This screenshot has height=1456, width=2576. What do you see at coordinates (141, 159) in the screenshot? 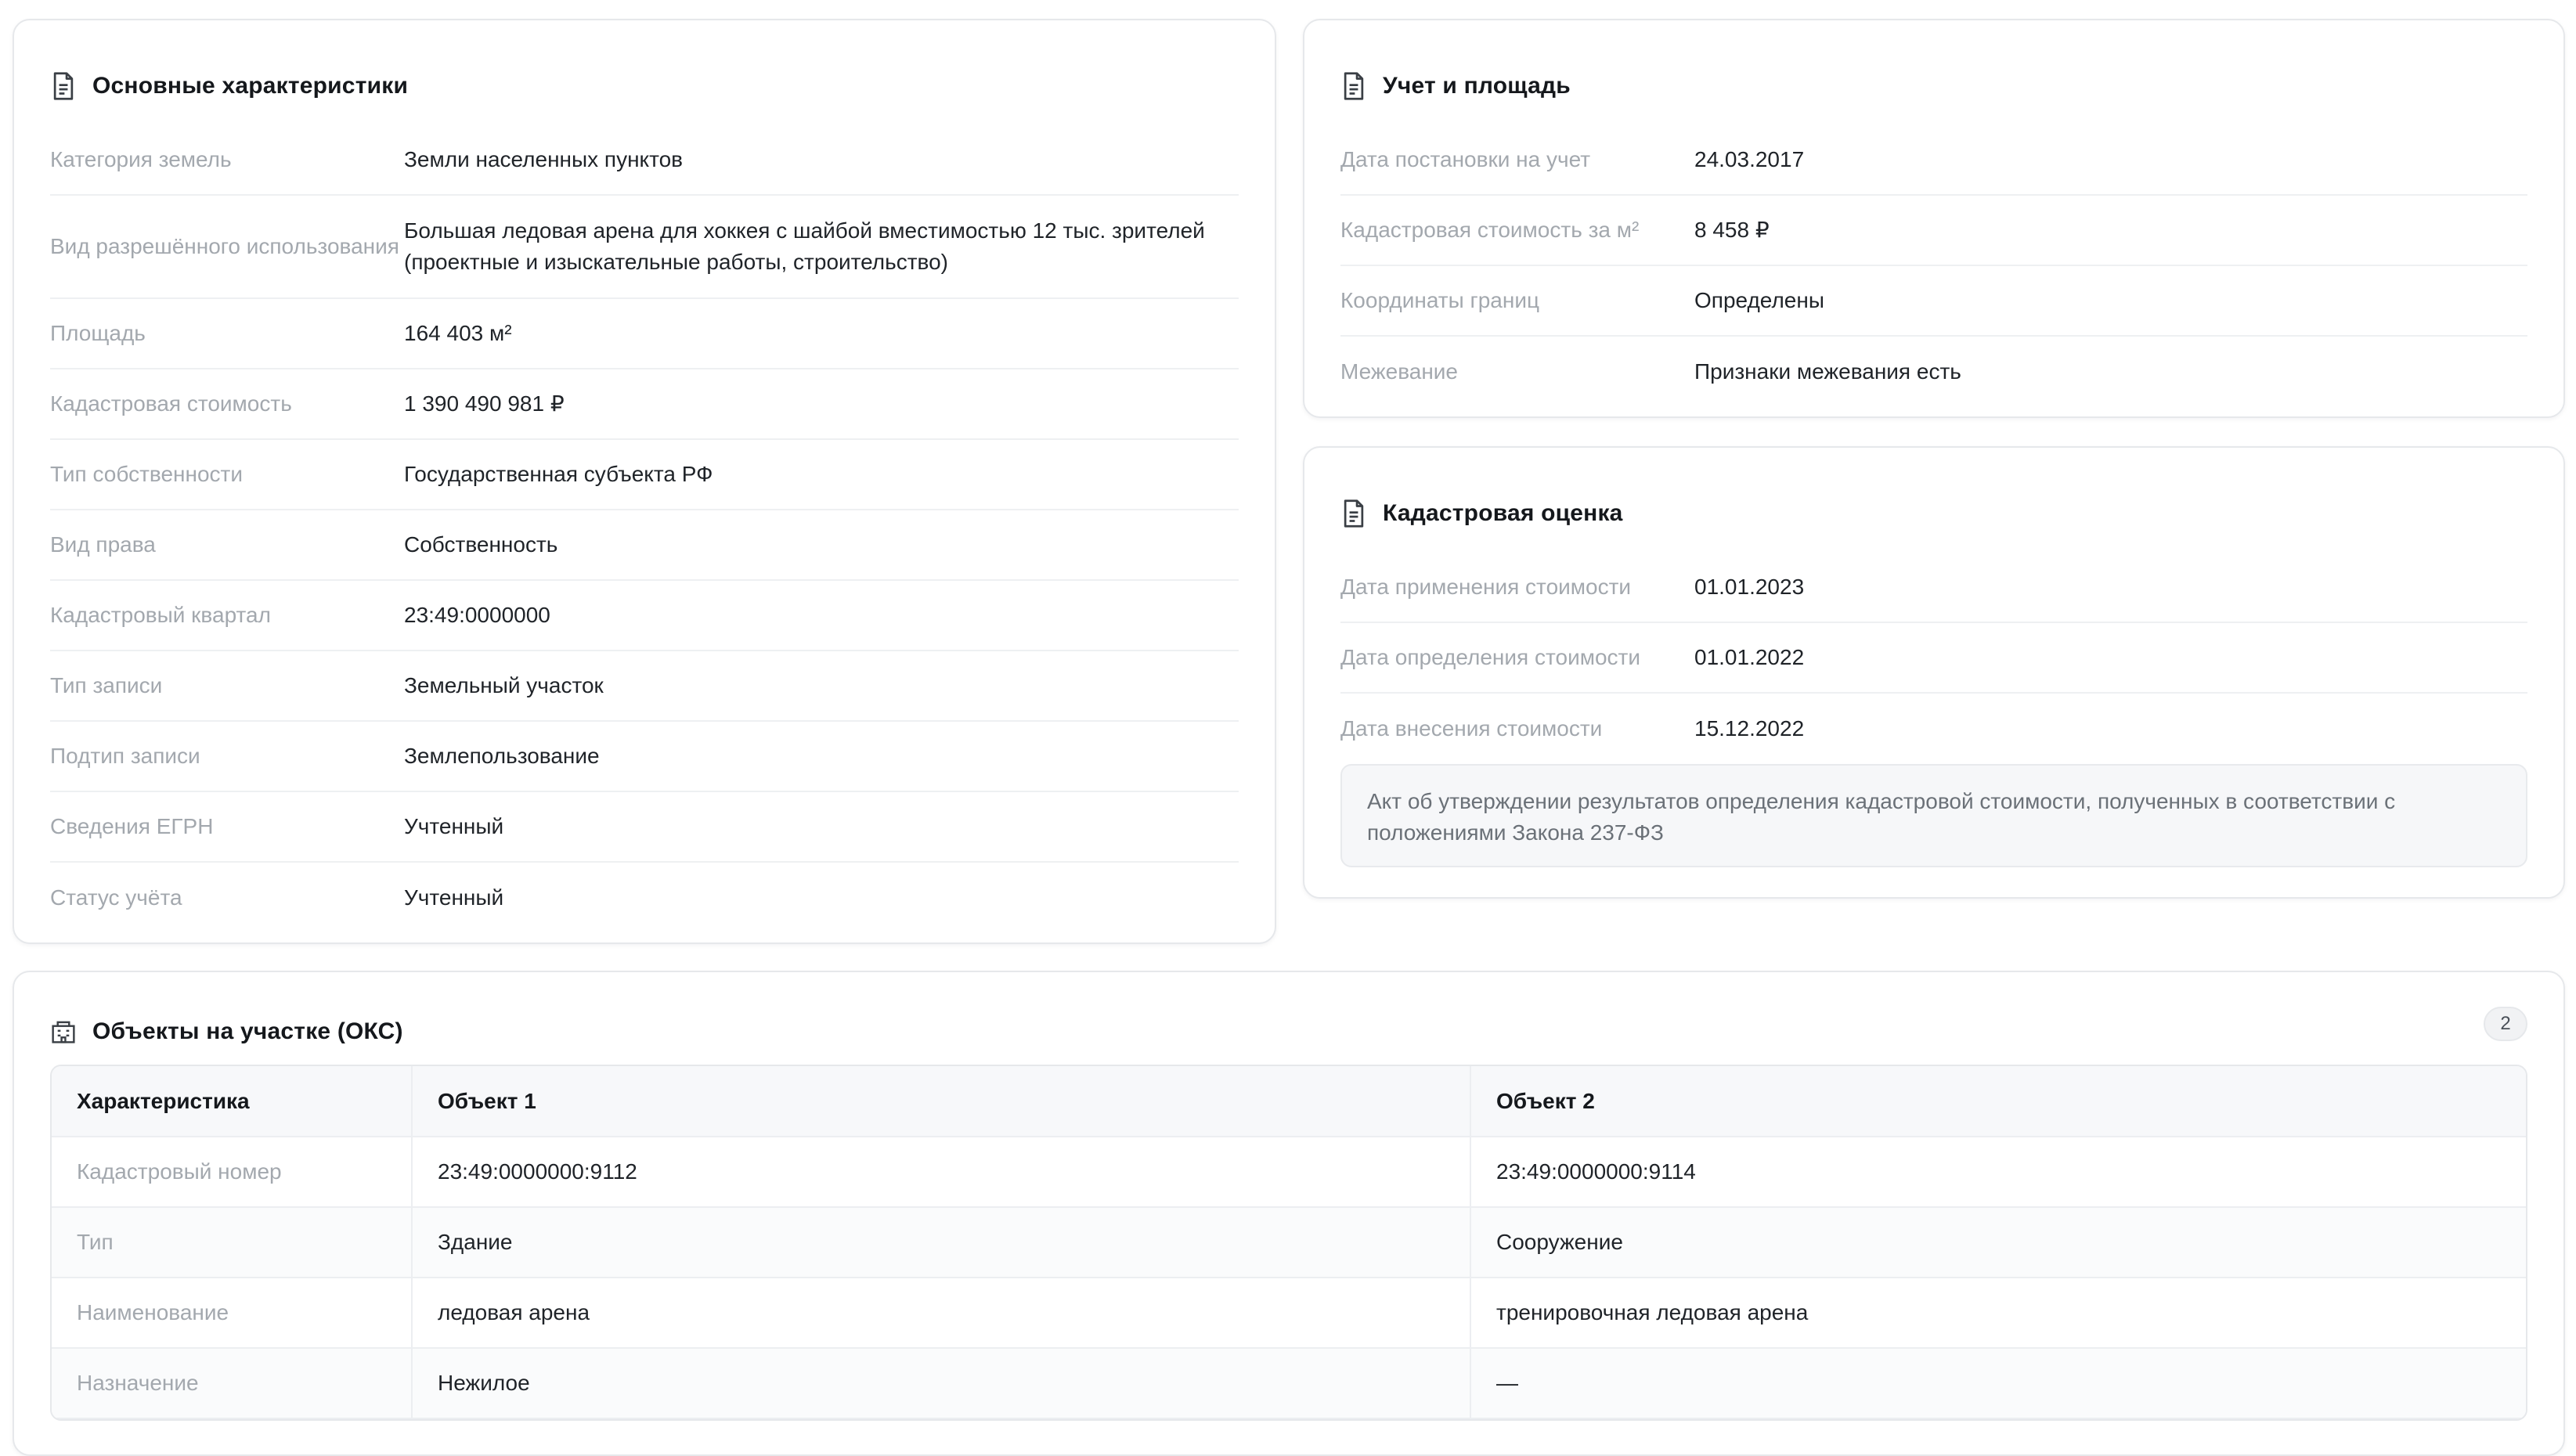
I see `info-label: Категория земель` at bounding box center [141, 159].